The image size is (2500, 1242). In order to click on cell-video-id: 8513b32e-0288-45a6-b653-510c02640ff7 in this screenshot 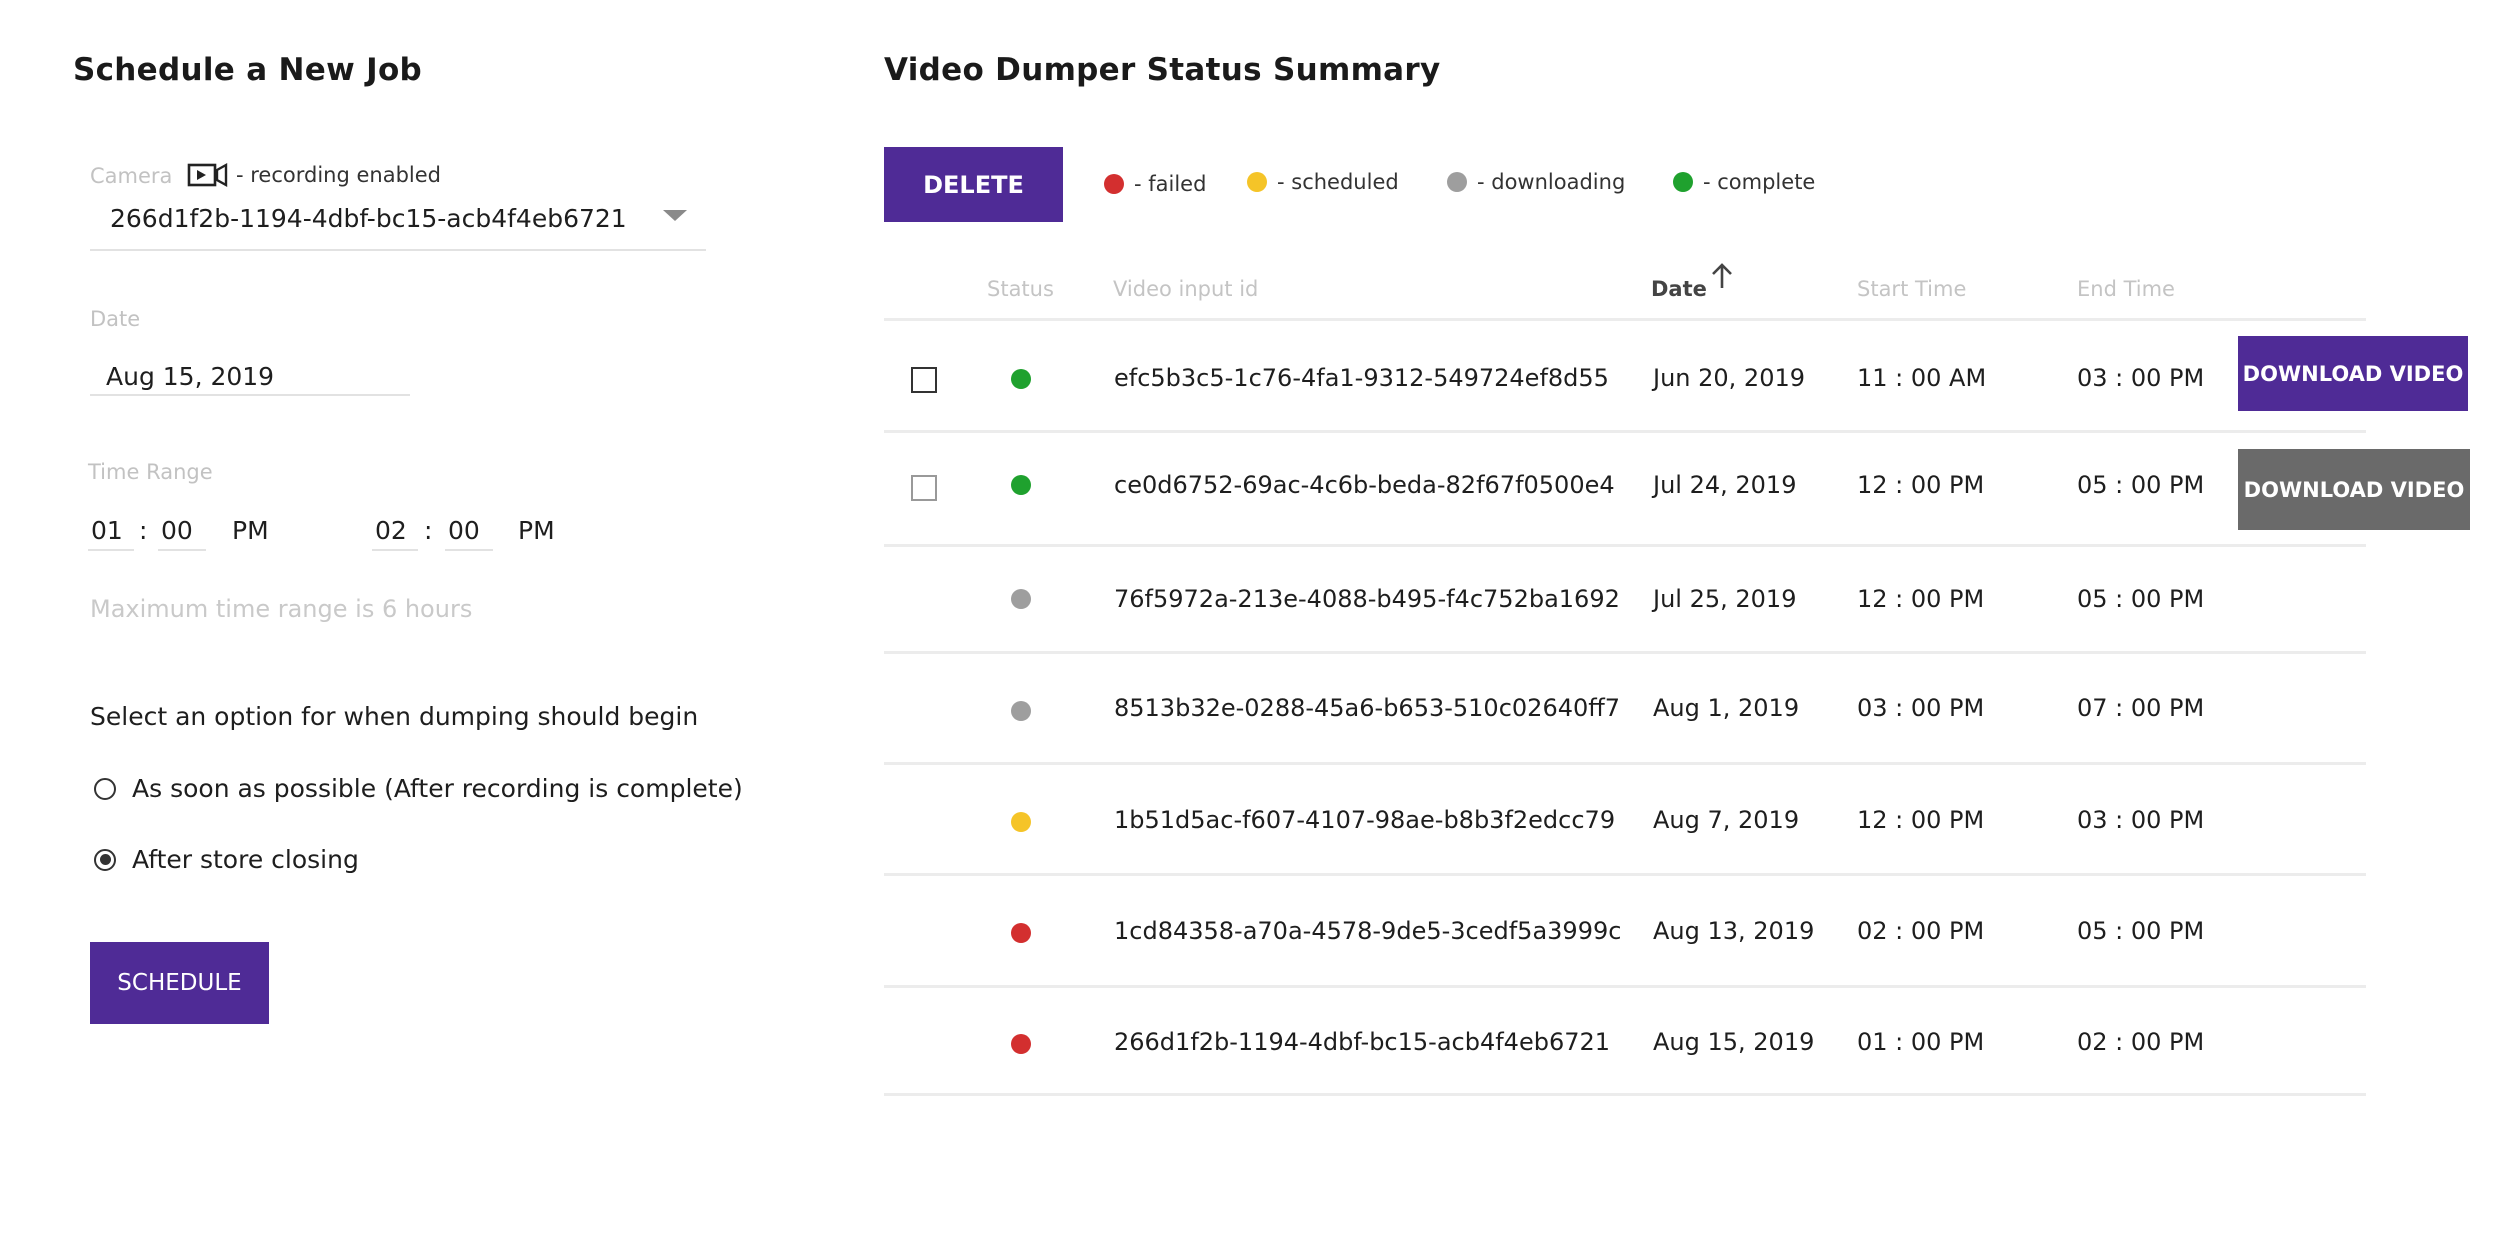, I will do `click(1367, 708)`.